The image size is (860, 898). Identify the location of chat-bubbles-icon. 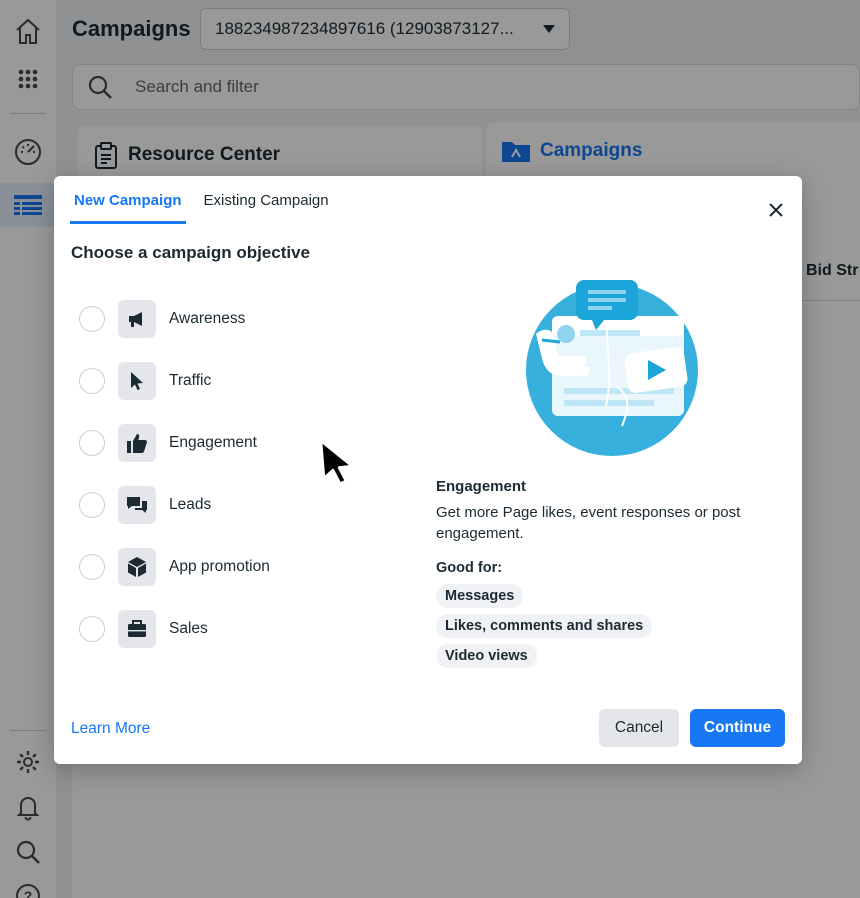
(137, 505).